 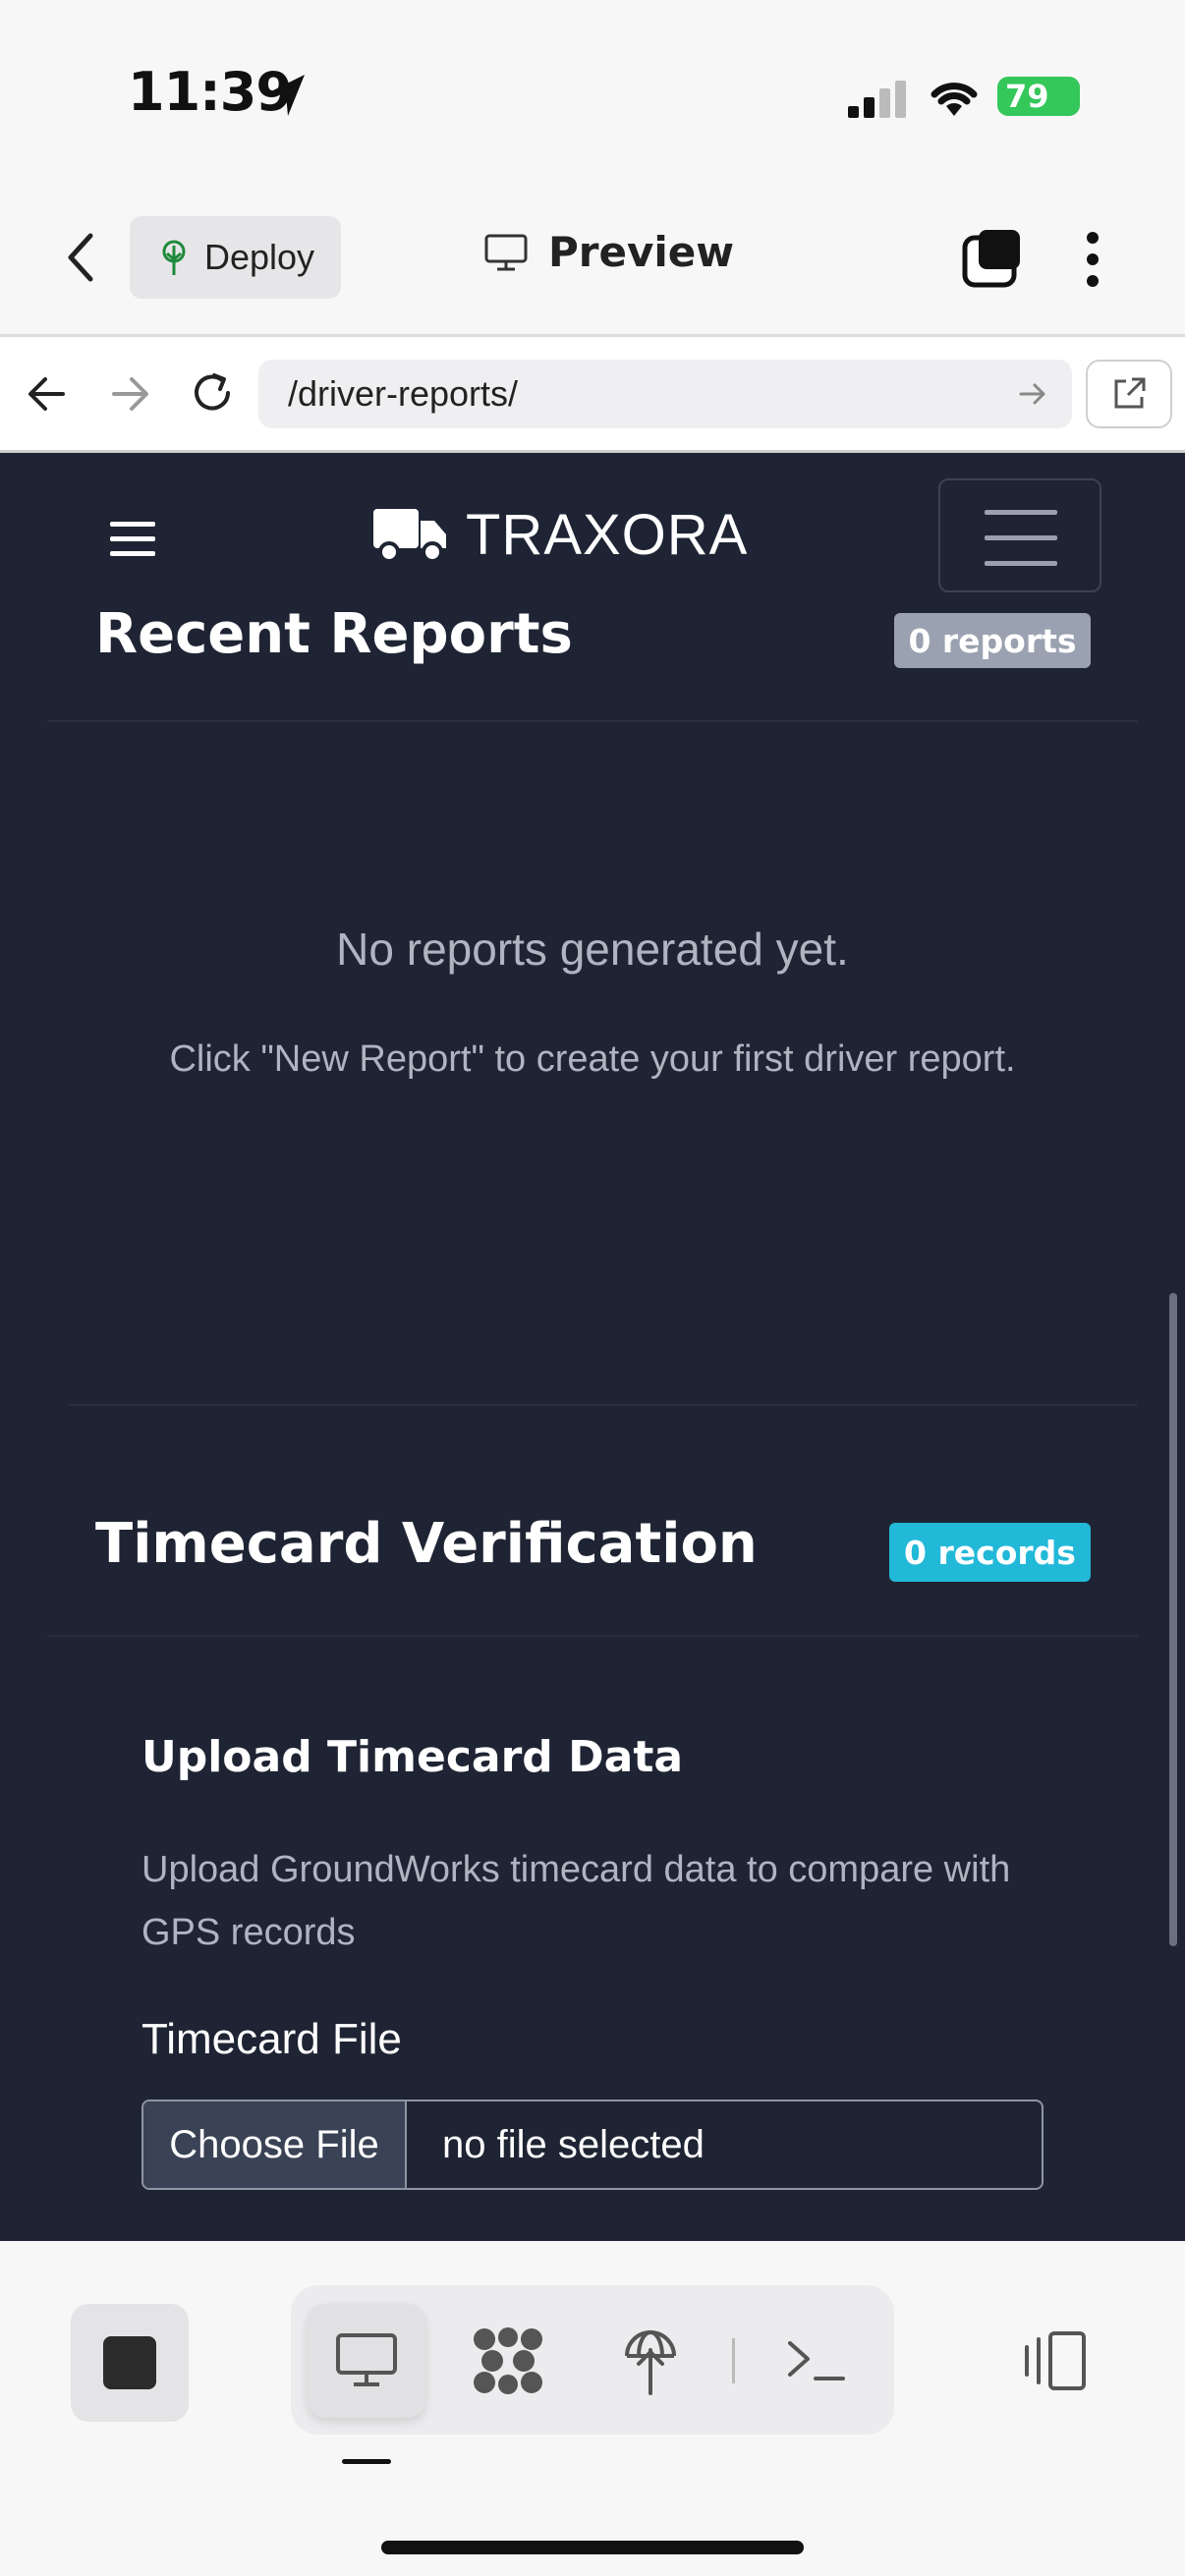 What do you see at coordinates (592, 949) in the screenshot?
I see `empty-state-title: No reports generated yet.` at bounding box center [592, 949].